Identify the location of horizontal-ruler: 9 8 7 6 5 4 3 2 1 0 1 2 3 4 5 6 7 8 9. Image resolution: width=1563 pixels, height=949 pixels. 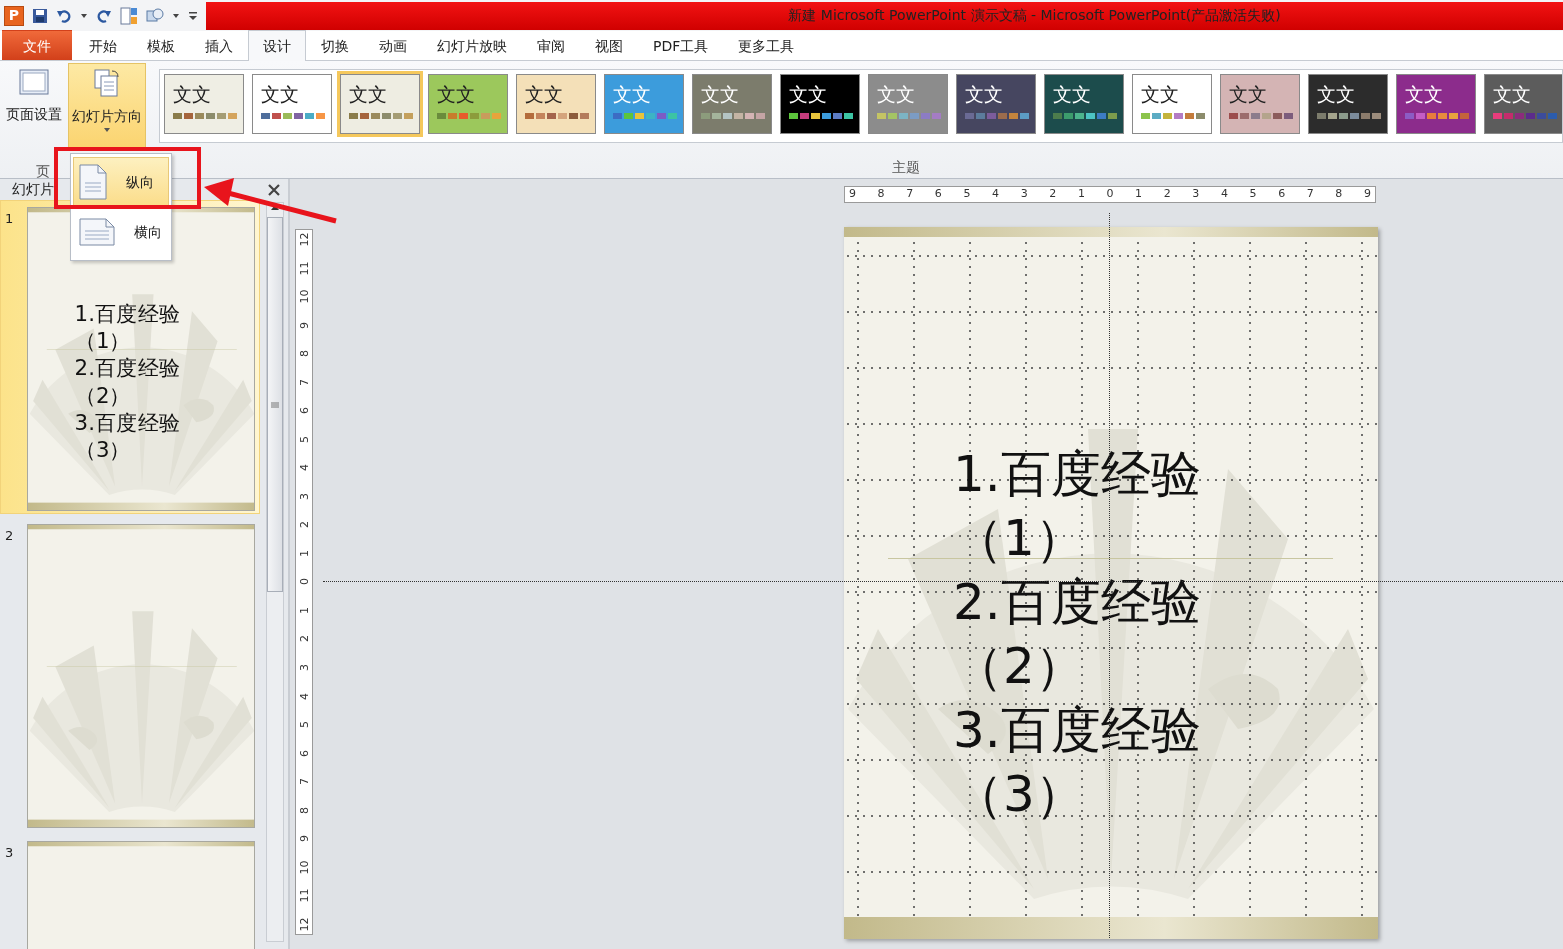
(1110, 194).